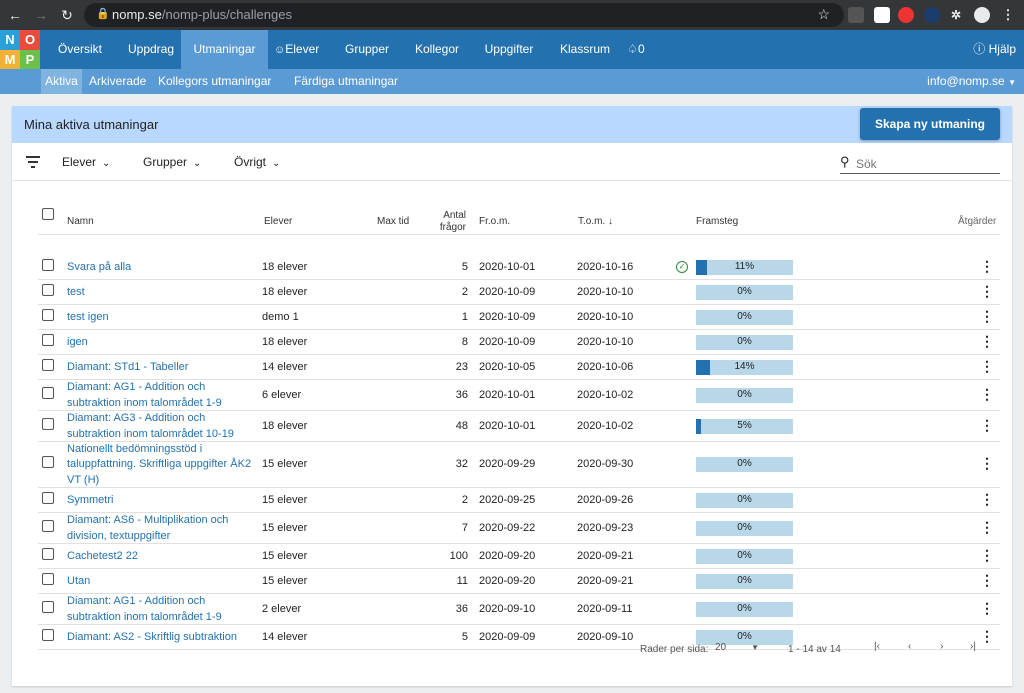 This screenshot has height=693, width=1024. I want to click on challenge-name-link: test igen, so click(160, 318).